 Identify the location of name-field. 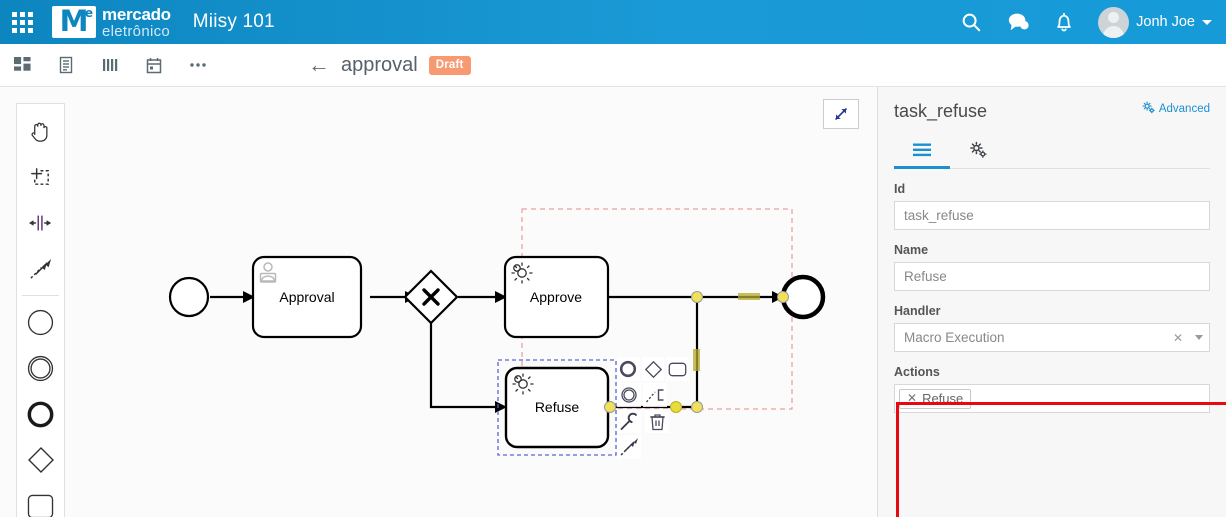
(1052, 276).